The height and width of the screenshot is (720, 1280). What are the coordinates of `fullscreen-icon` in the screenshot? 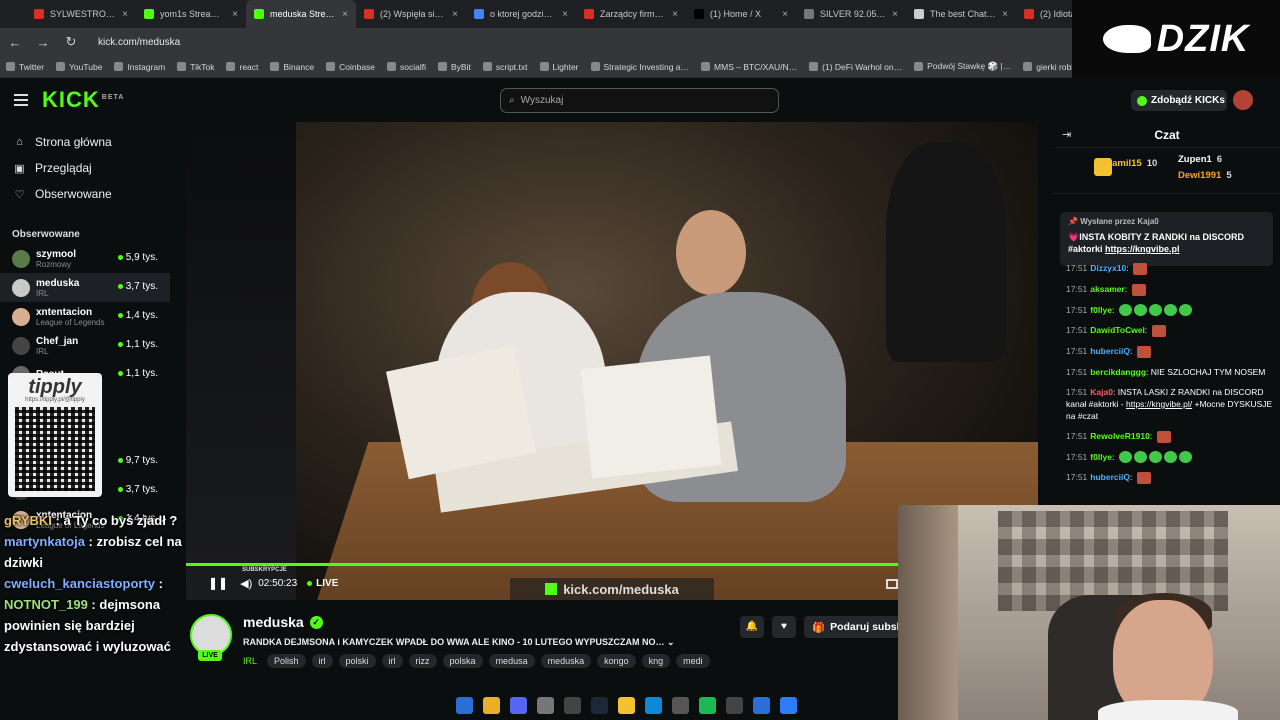 It's located at (892, 584).